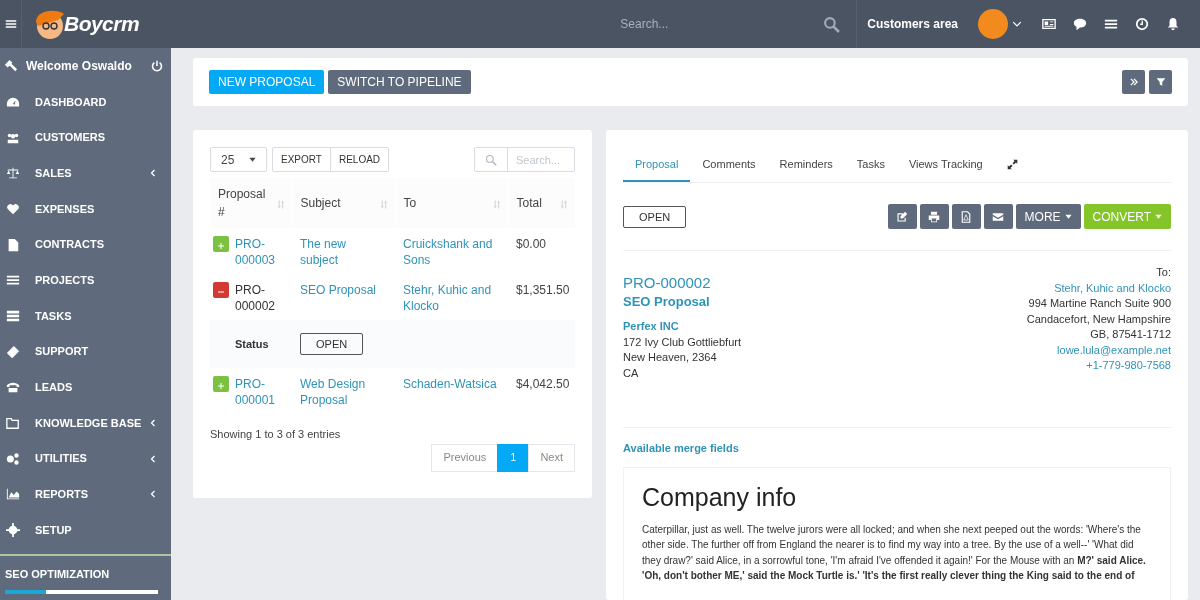 The image size is (1200, 600). I want to click on sidebar-item: REPORTS, so click(85, 494).